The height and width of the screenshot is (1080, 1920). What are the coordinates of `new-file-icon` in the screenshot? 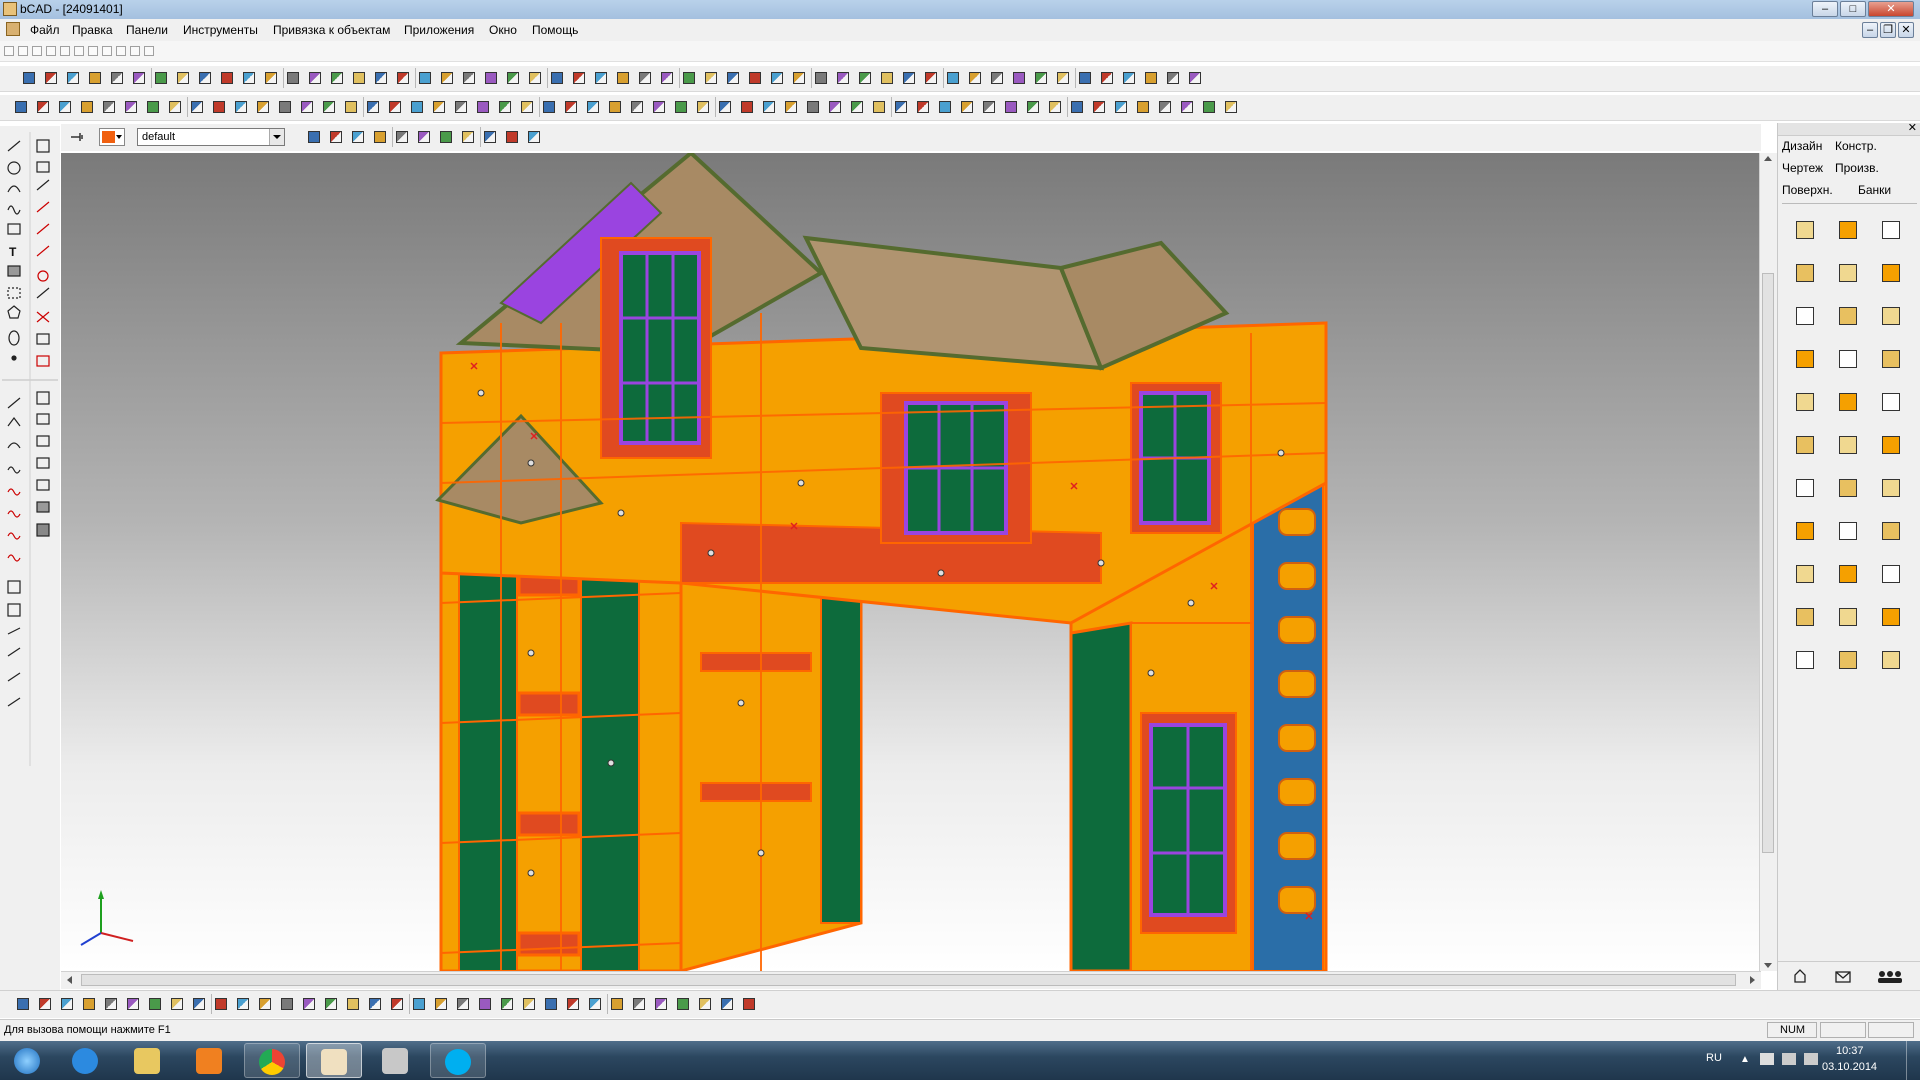 It's located at (29, 78).